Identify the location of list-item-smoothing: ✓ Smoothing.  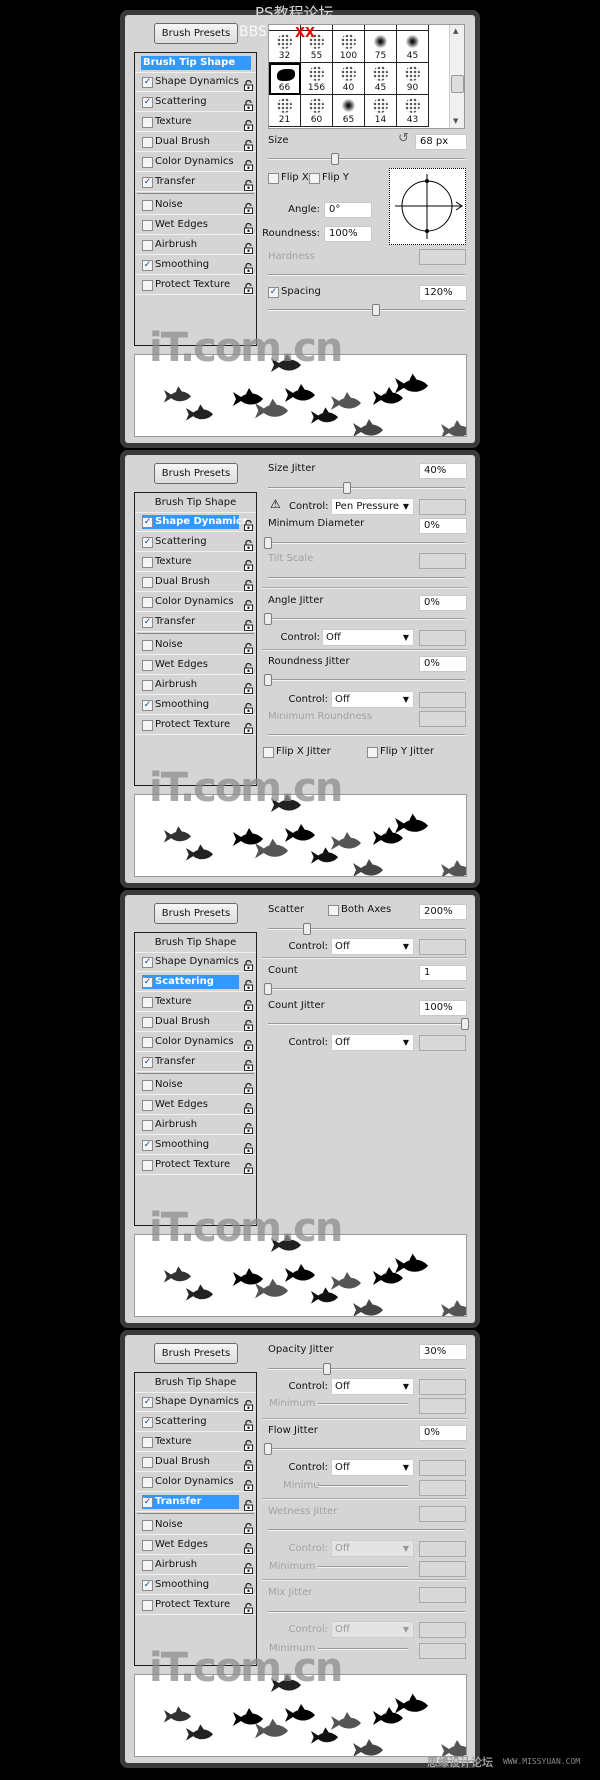
(195, 1585).